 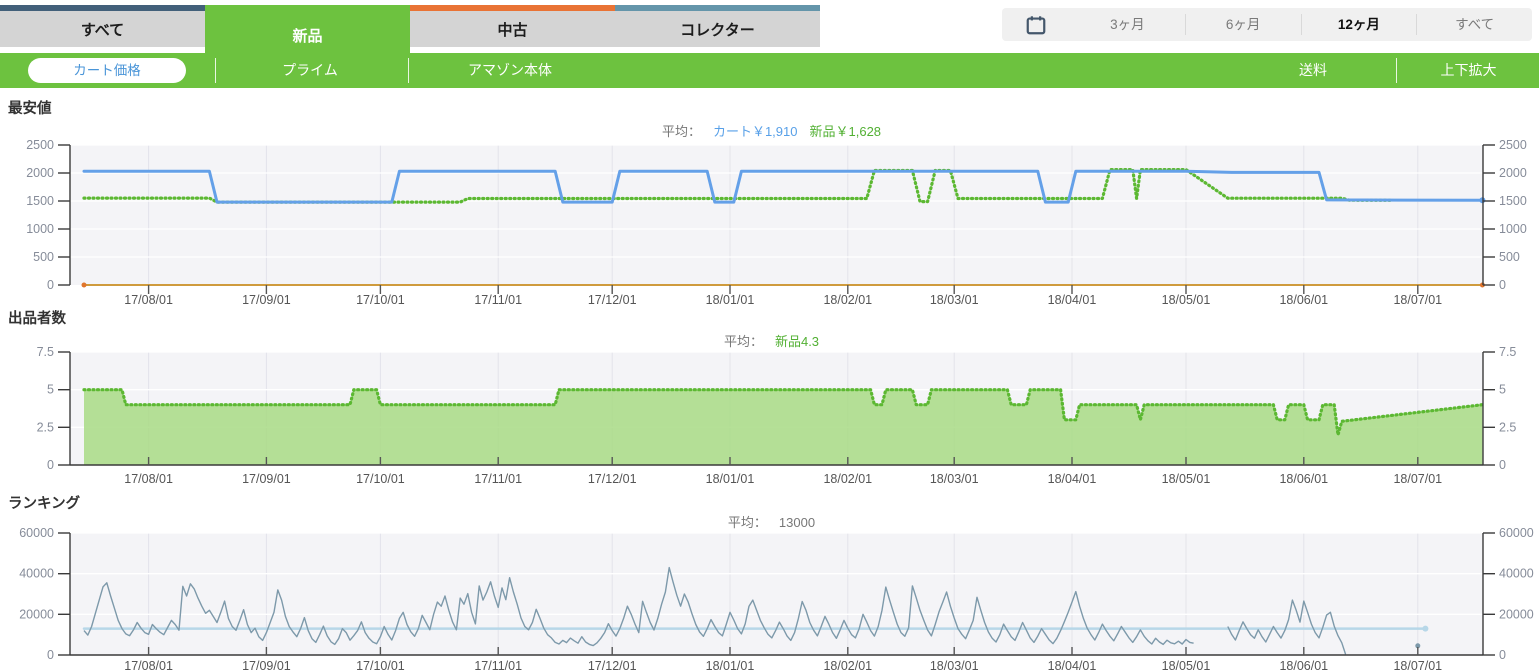 I want to click on price-type-toolbar: カート価格 プライム アマゾン本体 送料 上下拡大, so click(x=769, y=70).